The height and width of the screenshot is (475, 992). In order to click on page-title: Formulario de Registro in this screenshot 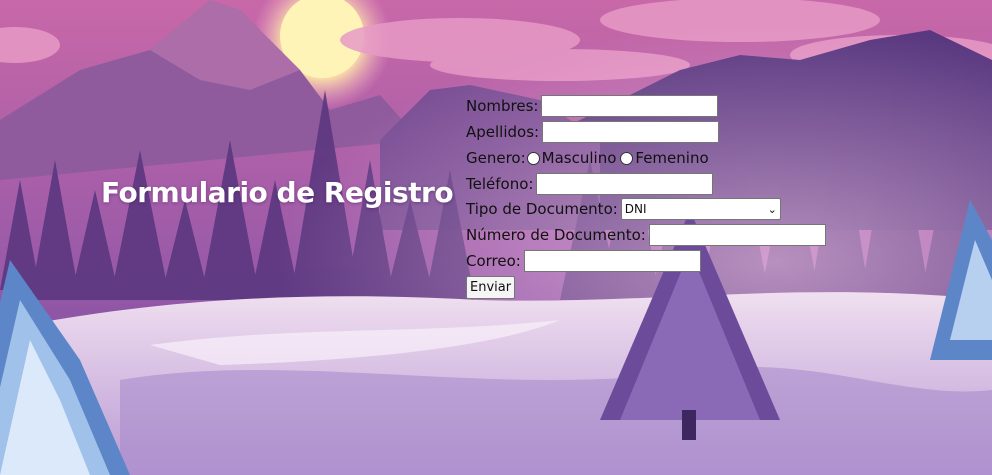, I will do `click(277, 192)`.